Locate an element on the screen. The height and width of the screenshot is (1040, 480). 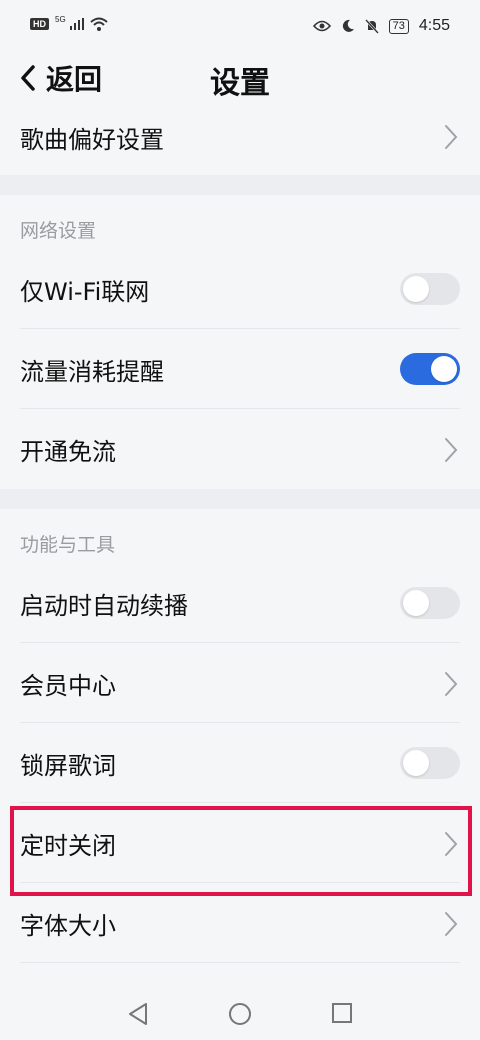
row-wifi-only: 仅Wi-Fi联网 is located at coordinates (240, 289).